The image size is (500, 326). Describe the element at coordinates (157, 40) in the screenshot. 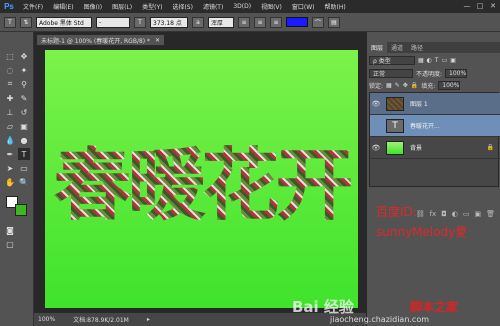

I see `close-tab-icon: ✕` at that location.